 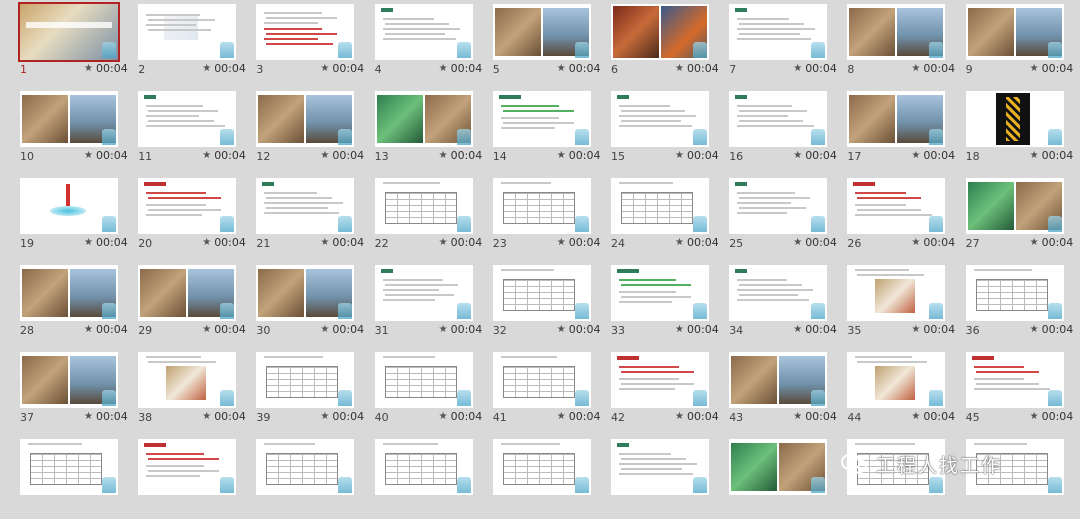 I want to click on slide-thumbnail-24: 24 ★ 00:04, so click(x=666, y=218).